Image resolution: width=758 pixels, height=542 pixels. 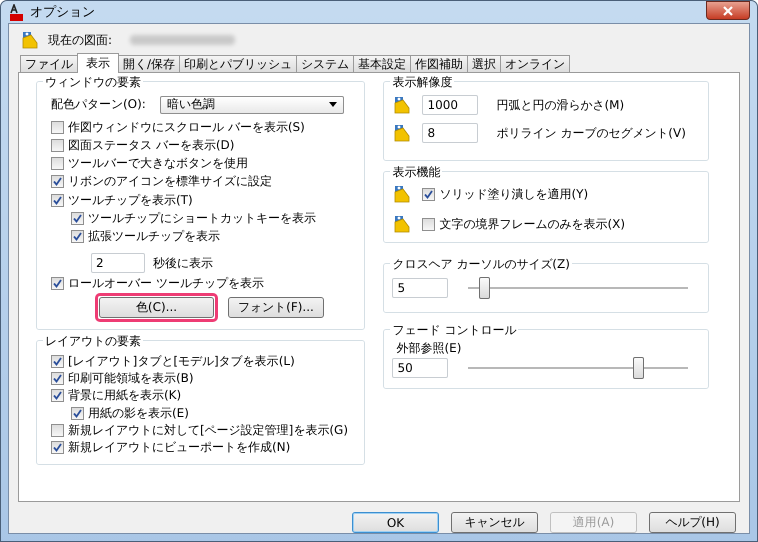 What do you see at coordinates (450, 105) in the screenshot?
I see `number-field: 1000` at bounding box center [450, 105].